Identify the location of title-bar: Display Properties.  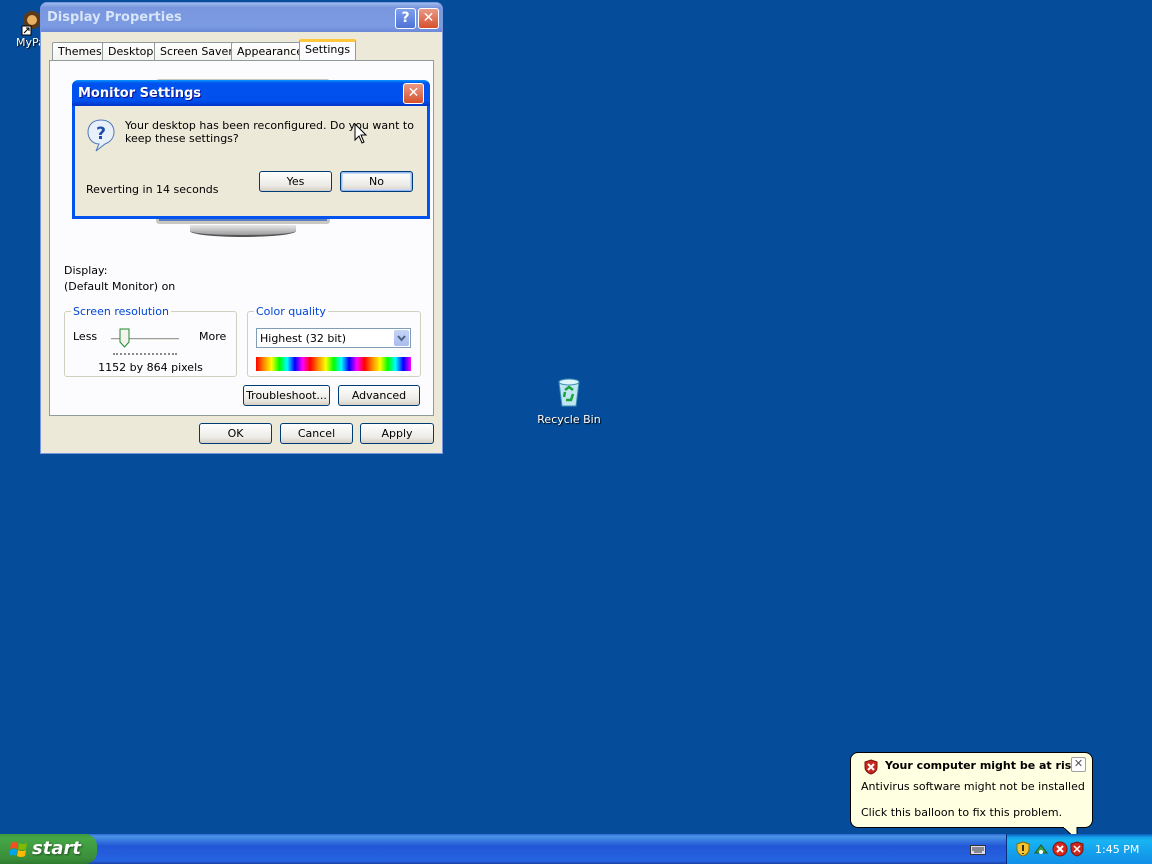
(241, 17).